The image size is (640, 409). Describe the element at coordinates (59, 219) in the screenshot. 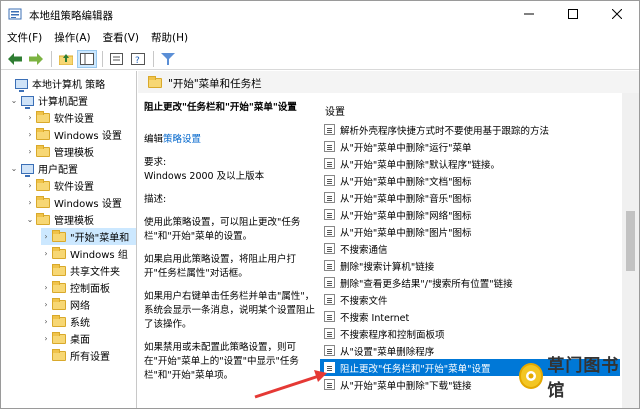

I see `tree-item-user-admin-templates: ⌄ 管理模板` at that location.